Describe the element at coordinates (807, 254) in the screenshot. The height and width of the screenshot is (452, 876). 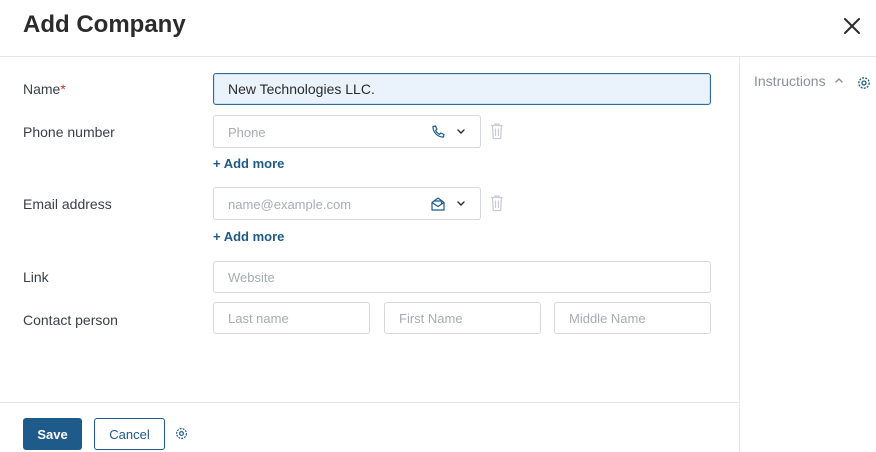
I see `instructions-panel: Instructions` at that location.